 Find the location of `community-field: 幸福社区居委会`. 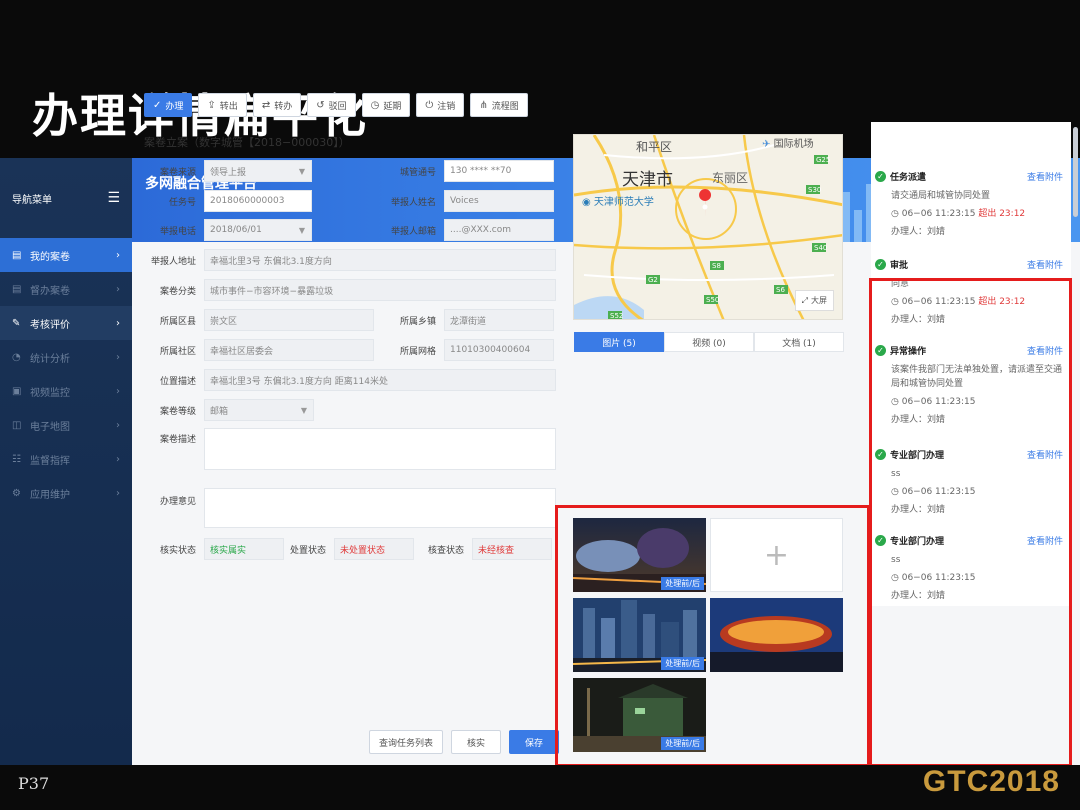

community-field: 幸福社区居委会 is located at coordinates (289, 350).